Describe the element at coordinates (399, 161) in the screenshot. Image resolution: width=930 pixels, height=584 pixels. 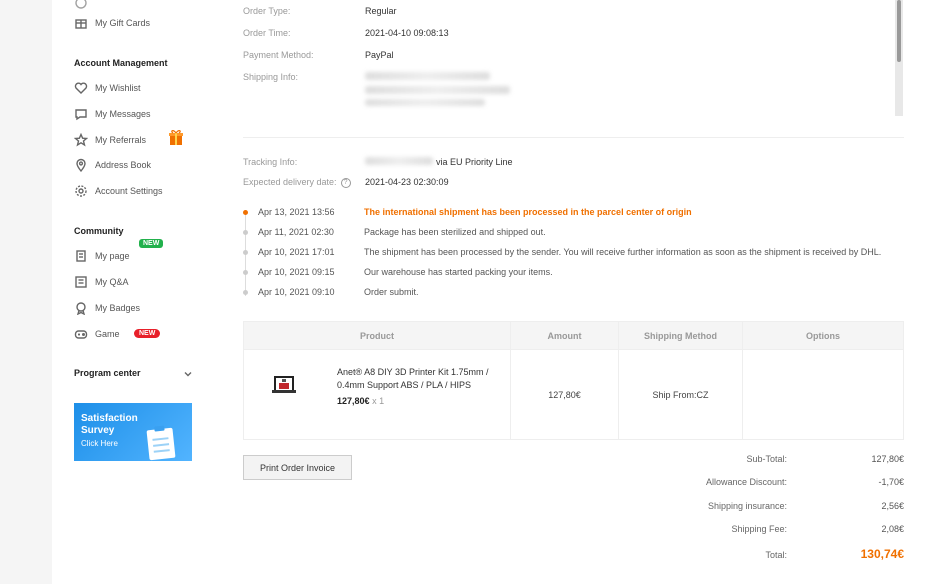
I see `redacted-tracking-number` at that location.